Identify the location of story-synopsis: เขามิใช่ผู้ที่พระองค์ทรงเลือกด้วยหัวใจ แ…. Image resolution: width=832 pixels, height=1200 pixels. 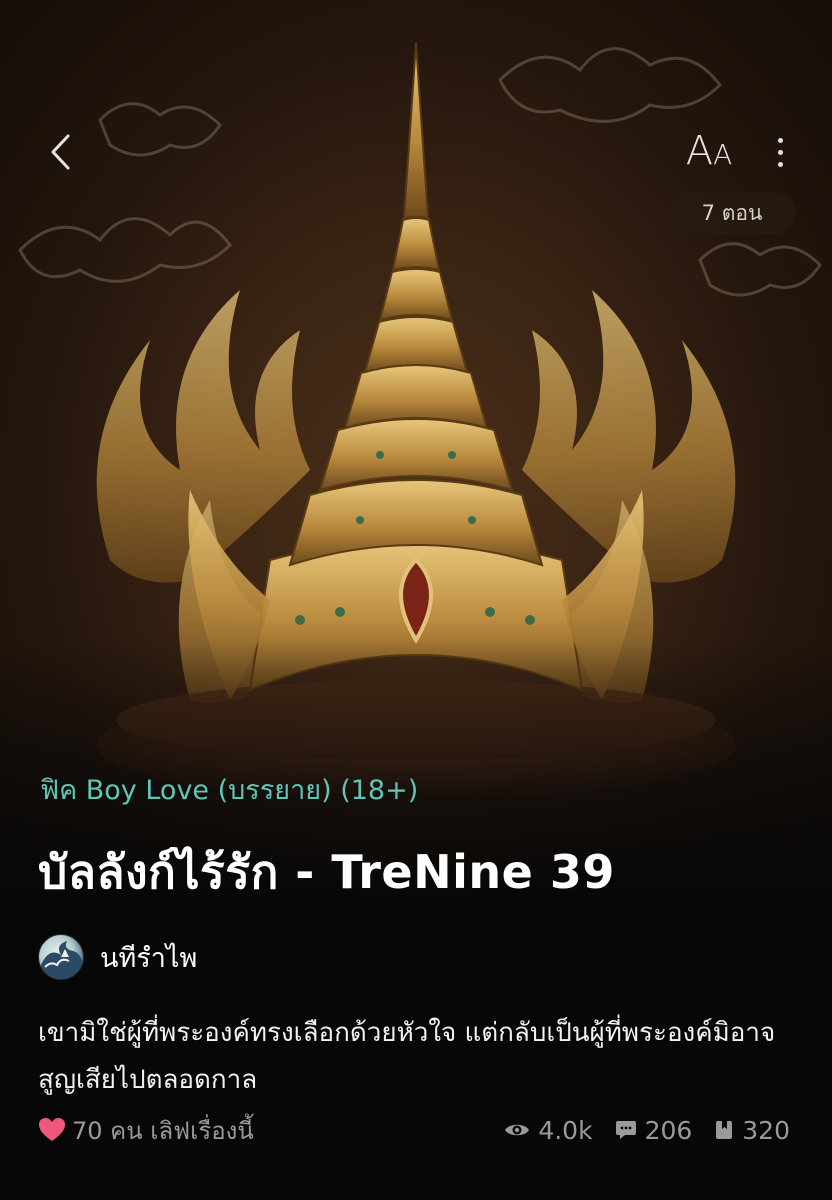
(407, 1056).